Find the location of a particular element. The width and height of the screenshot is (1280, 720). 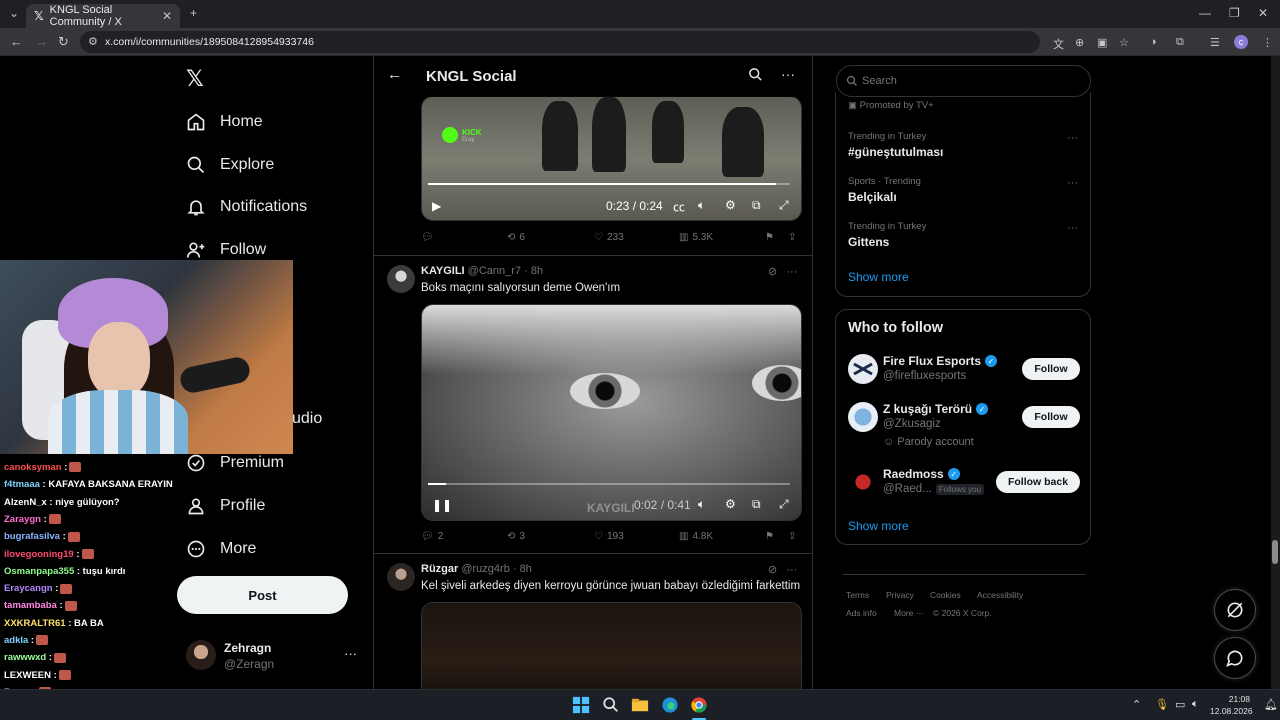

forward-nav-icon: → is located at coordinates (41, 41).